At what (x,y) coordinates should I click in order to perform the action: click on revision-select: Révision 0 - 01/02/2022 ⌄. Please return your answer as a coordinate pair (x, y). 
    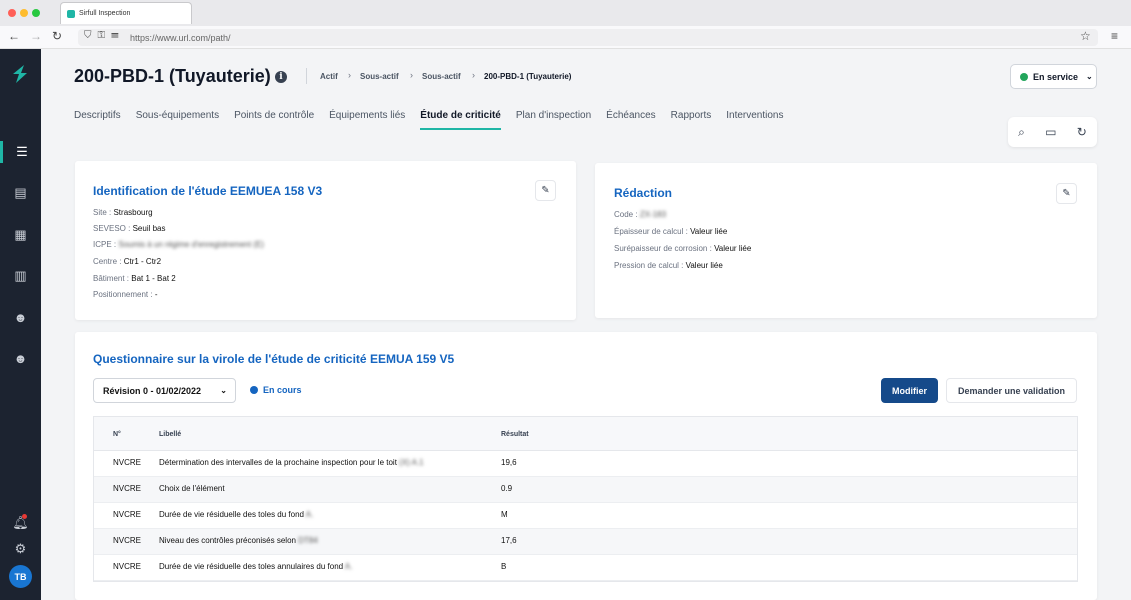
    Looking at the image, I should click on (164, 390).